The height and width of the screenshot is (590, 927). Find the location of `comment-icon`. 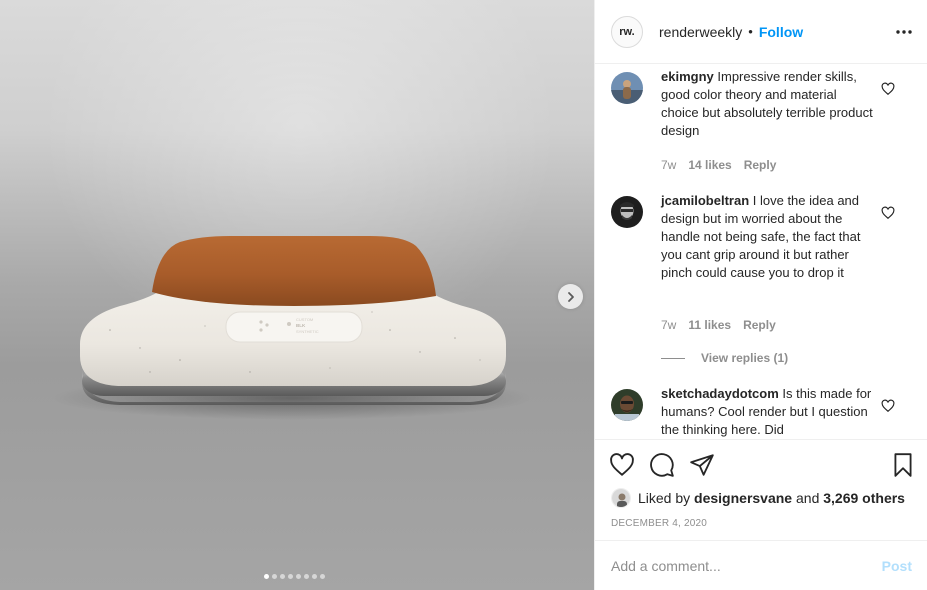

comment-icon is located at coordinates (662, 465).